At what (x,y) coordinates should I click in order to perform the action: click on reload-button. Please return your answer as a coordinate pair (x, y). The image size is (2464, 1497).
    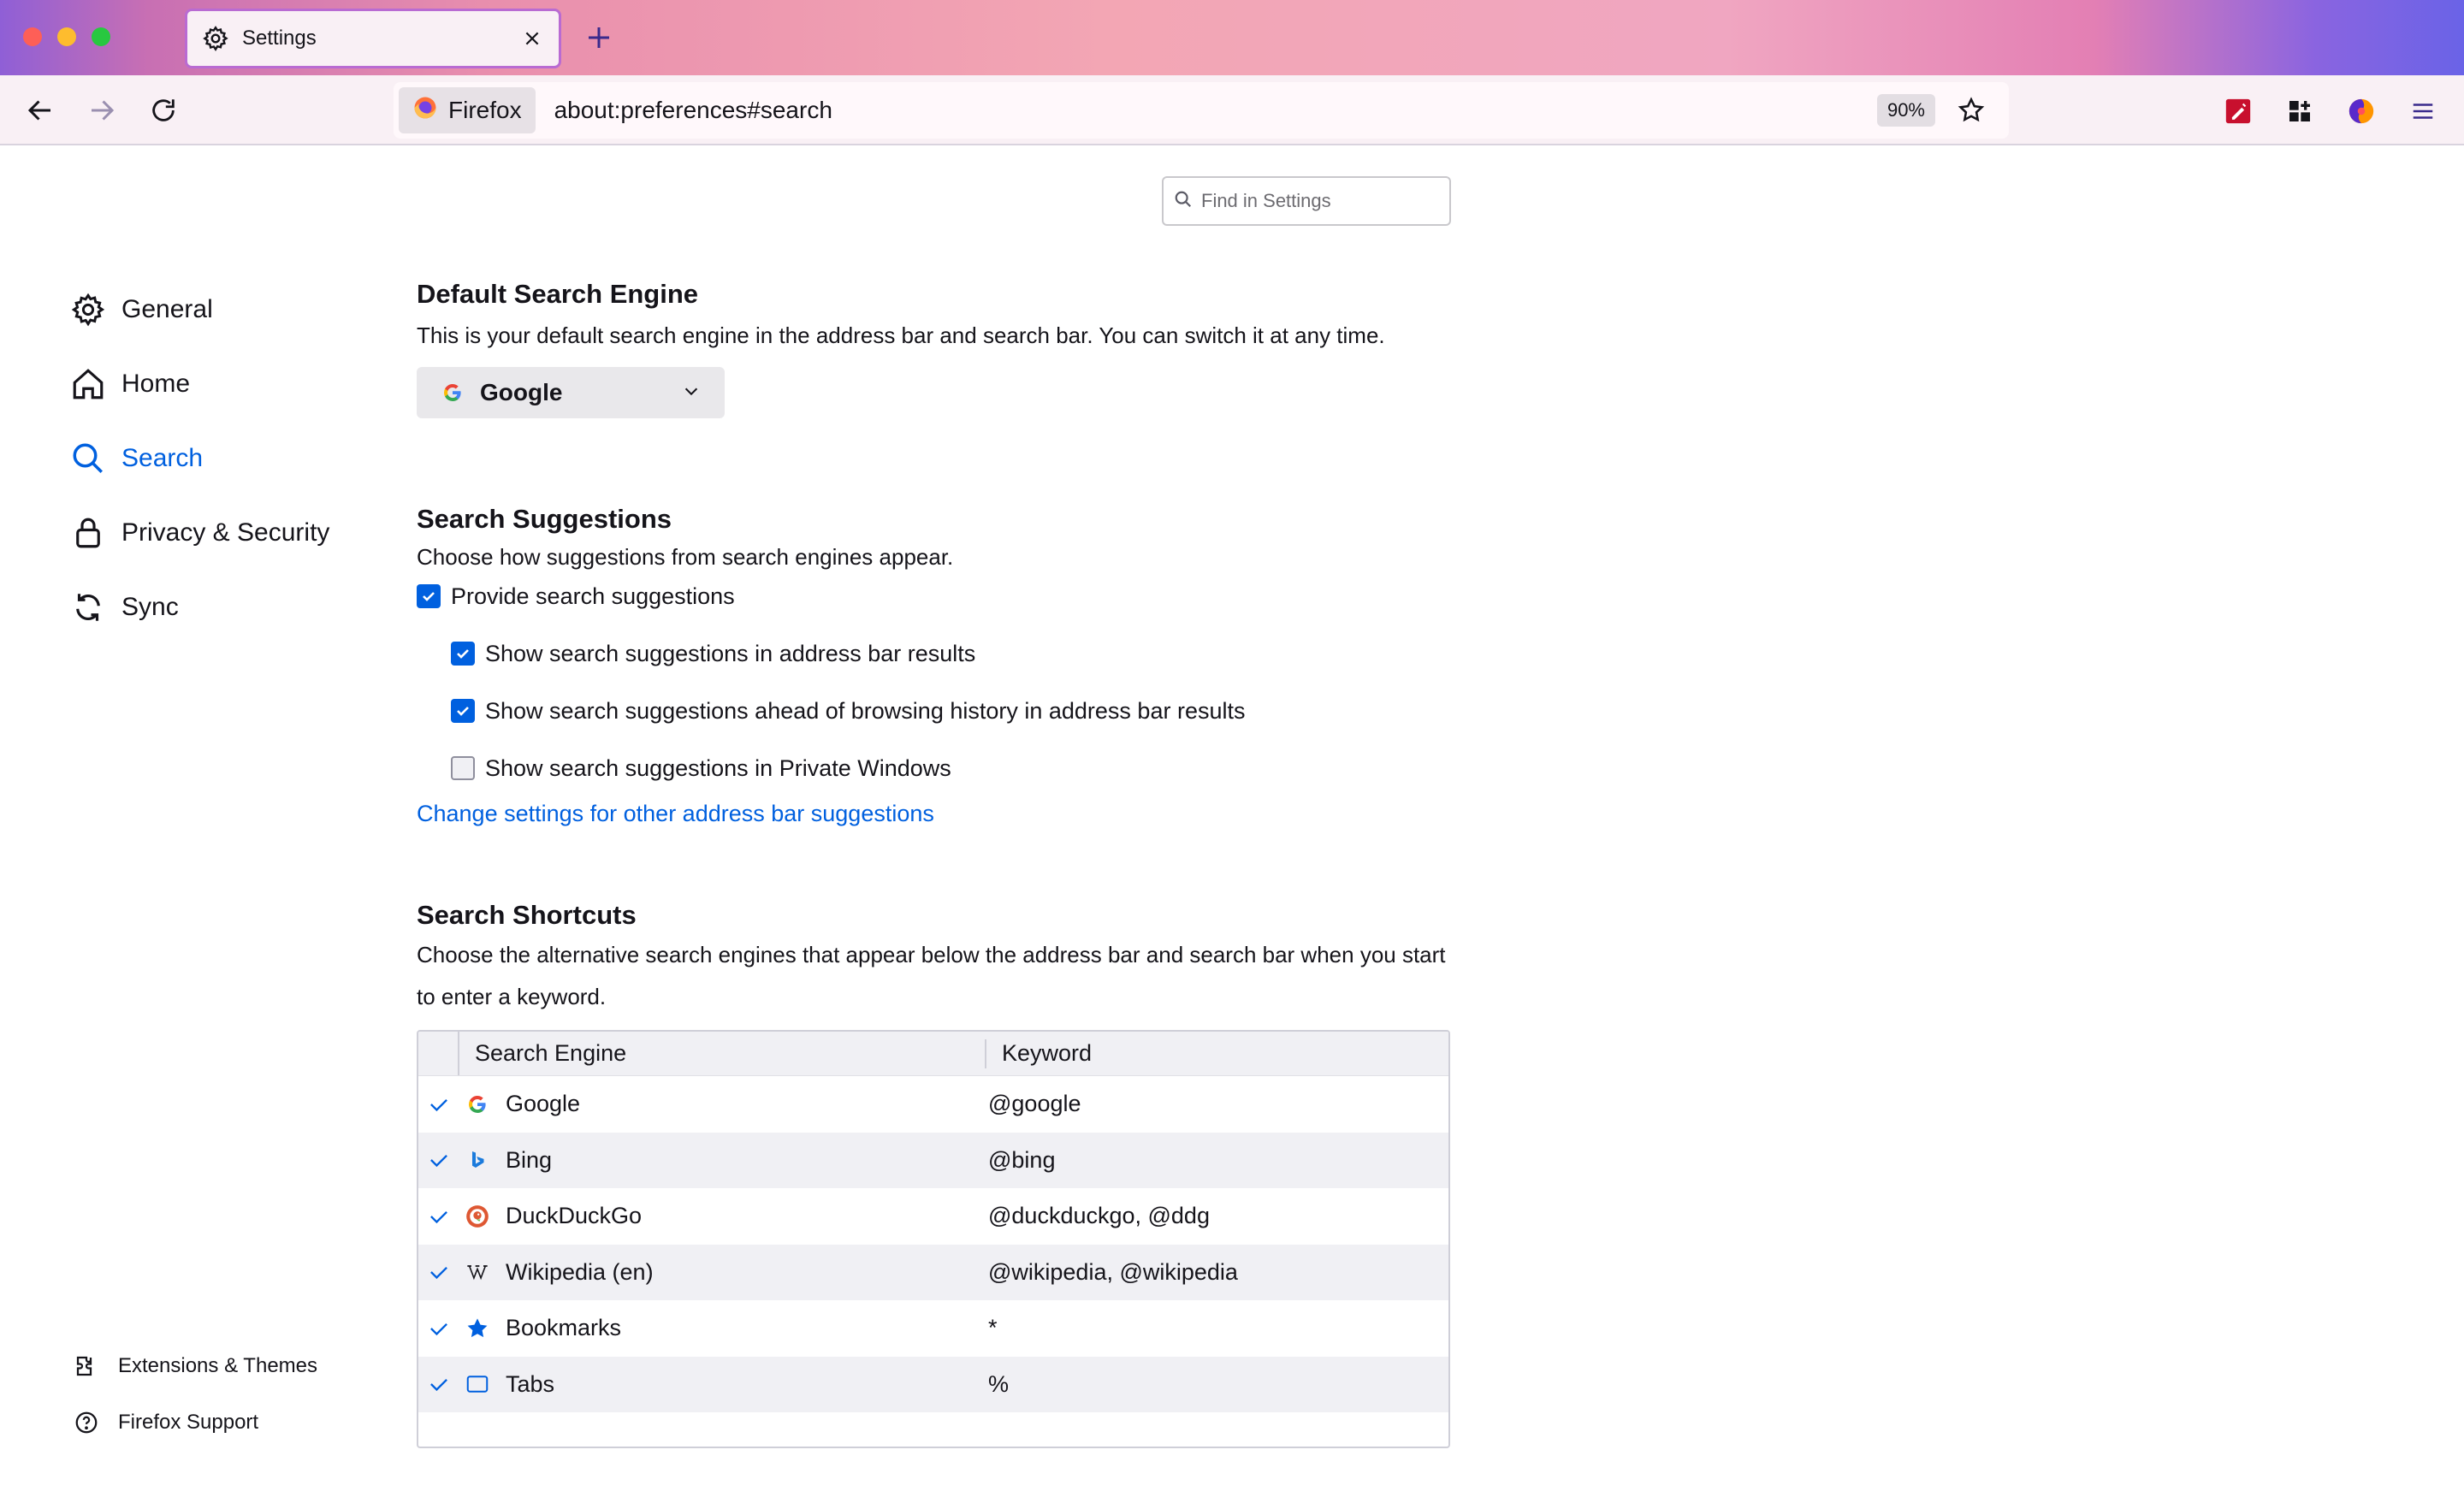
    Looking at the image, I should click on (163, 110).